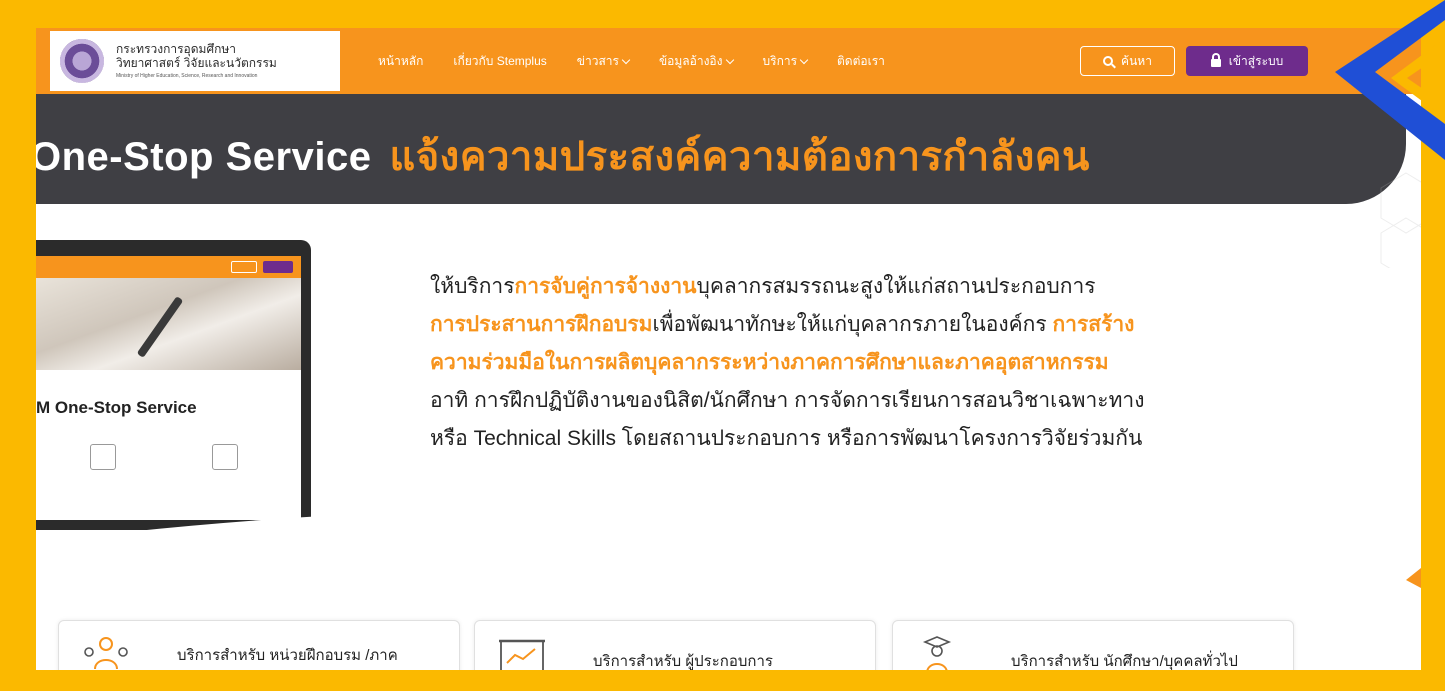 The image size is (1445, 691). What do you see at coordinates (861, 61) in the screenshot?
I see `nav-contact: ติดต่อเรา` at bounding box center [861, 61].